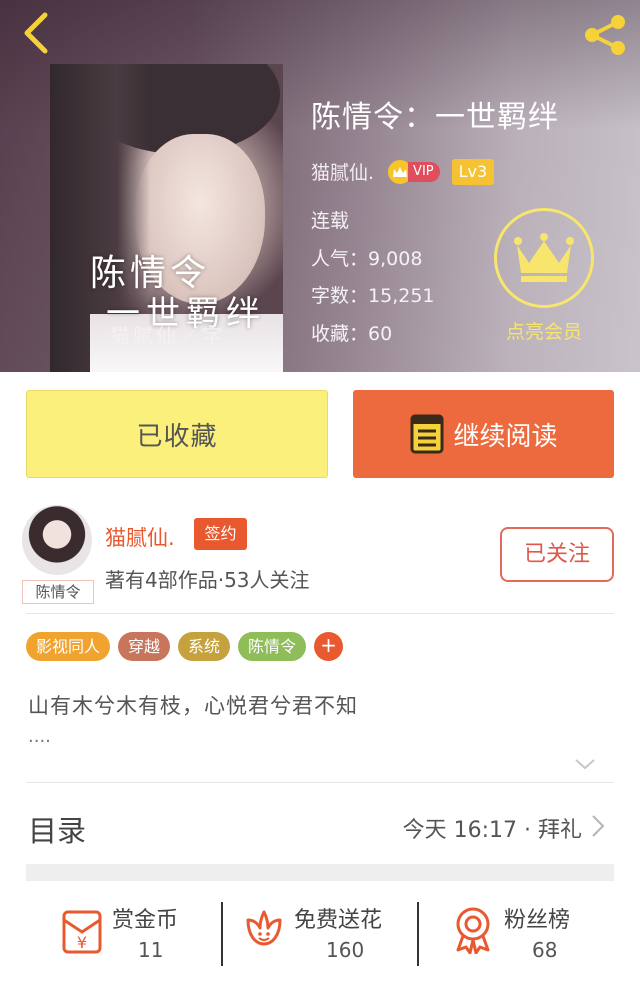 This screenshot has height=983, width=640. I want to click on fans-label: 粉丝榜, so click(537, 920).